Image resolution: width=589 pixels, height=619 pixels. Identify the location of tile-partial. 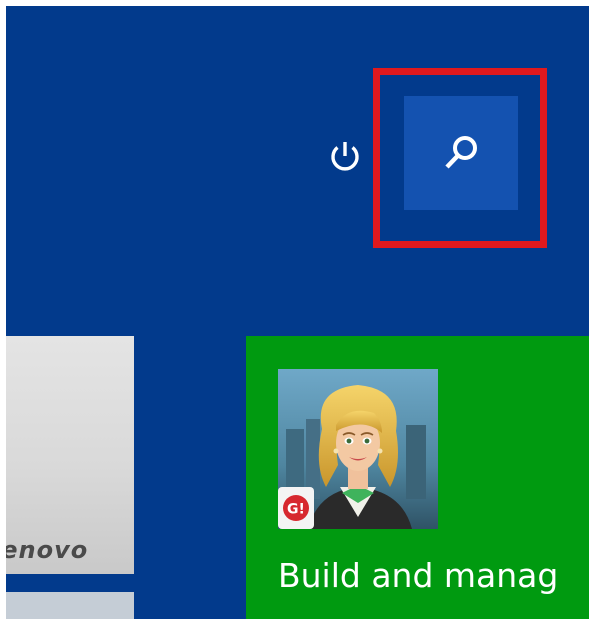
(70, 605).